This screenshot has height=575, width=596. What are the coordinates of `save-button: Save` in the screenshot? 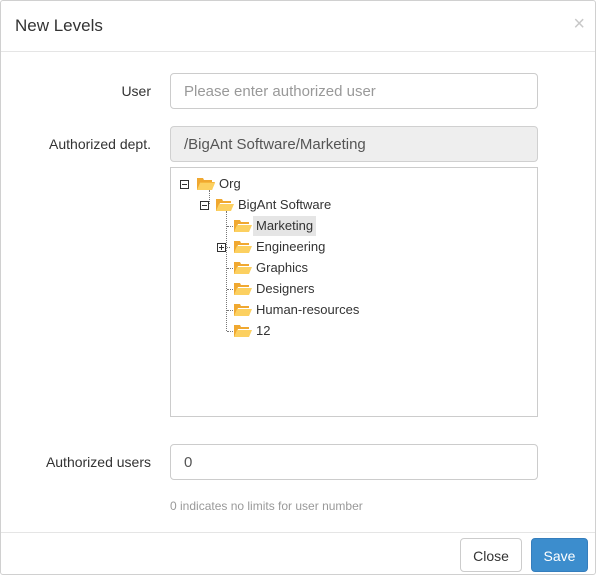 It's located at (559, 555).